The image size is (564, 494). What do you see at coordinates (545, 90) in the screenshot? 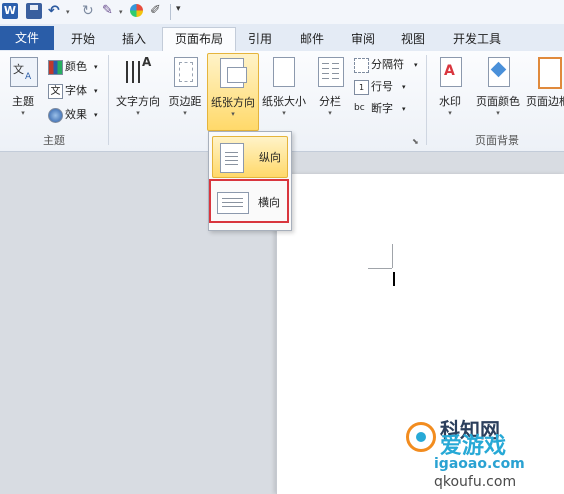
I see `page-borders-button: 页面边框` at bounding box center [545, 90].